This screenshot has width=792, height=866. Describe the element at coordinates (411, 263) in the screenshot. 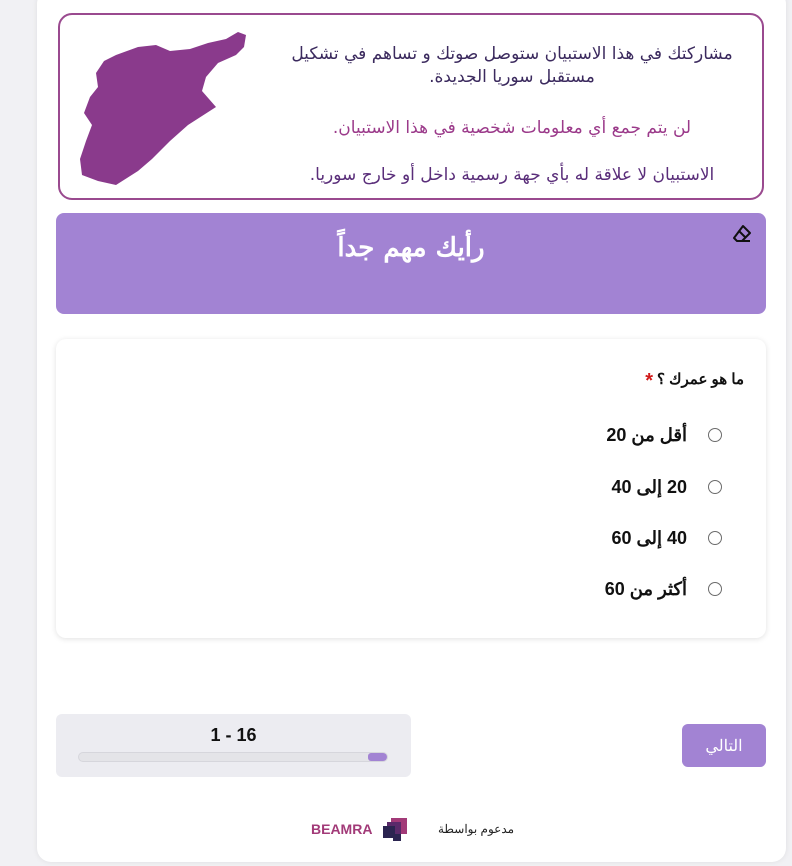

I see `section-banner: رأيك مهم جداً` at that location.